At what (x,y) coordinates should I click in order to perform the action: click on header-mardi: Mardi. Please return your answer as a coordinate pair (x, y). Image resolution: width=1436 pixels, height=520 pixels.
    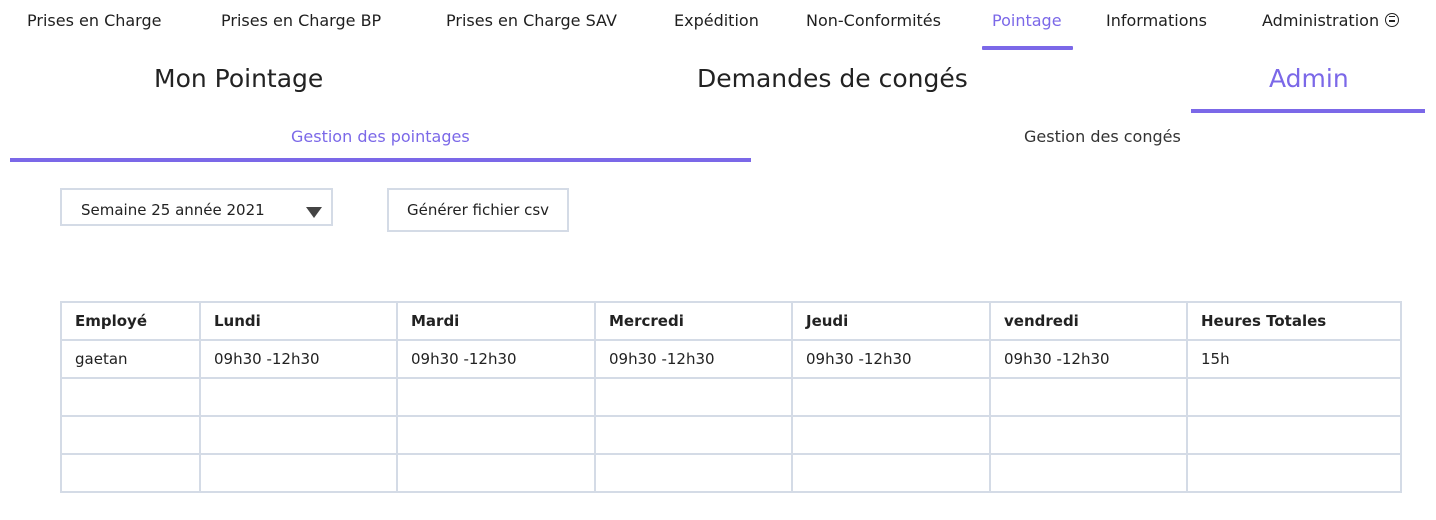
    Looking at the image, I should click on (496, 321).